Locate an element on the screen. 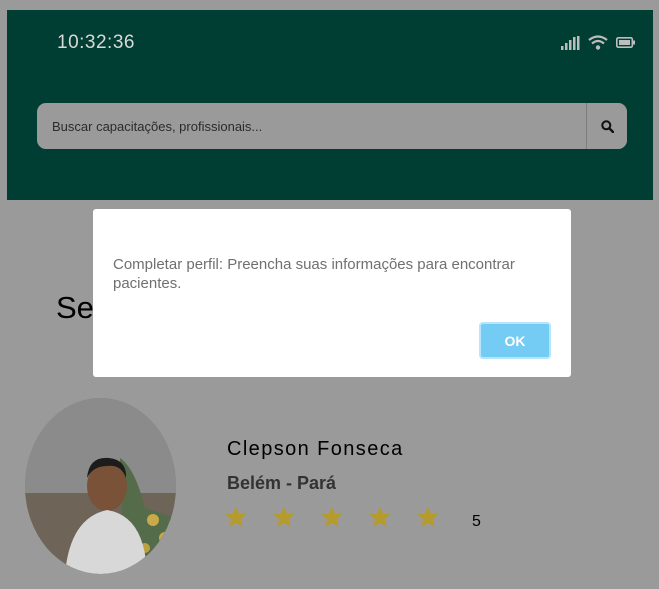 This screenshot has width=659, height=589. section-title: Se is located at coordinates (75, 307).